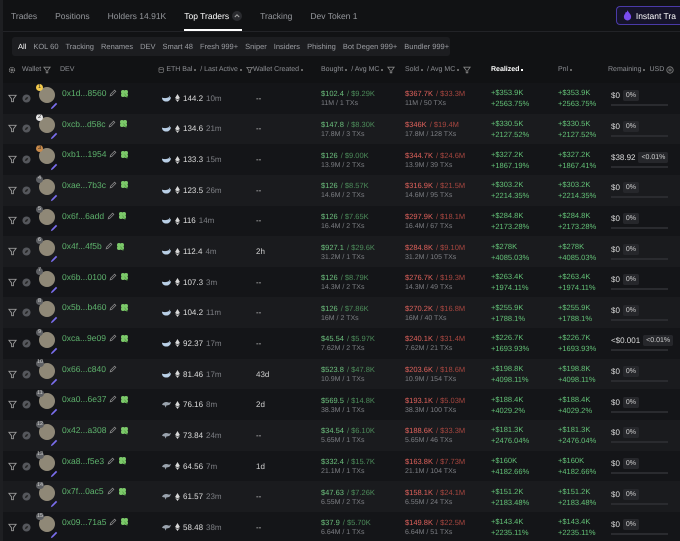 This screenshot has width=680, height=541. I want to click on tab: Holders 14.91K, so click(137, 15).